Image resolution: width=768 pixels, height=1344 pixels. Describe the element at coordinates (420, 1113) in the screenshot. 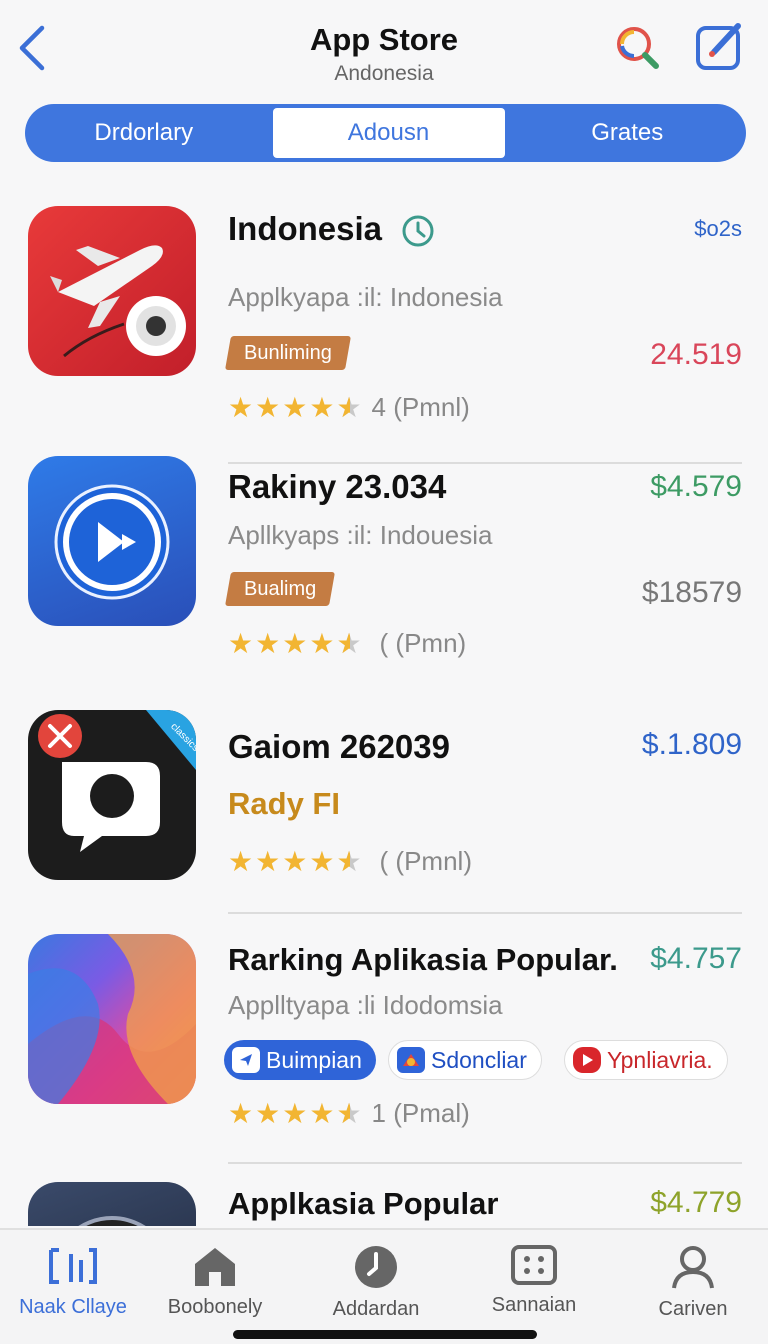

I see `rating-count: 1 (Pmal)` at that location.